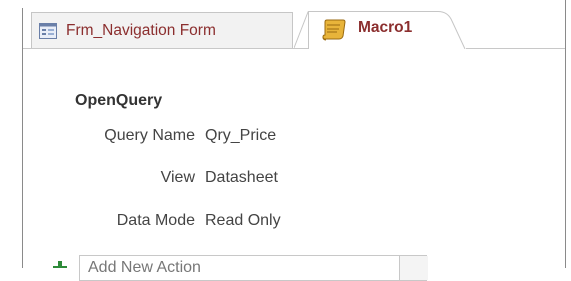 This screenshot has height=281, width=571. What do you see at coordinates (149, 135) in the screenshot?
I see `arg-label-query-name: Query Name` at bounding box center [149, 135].